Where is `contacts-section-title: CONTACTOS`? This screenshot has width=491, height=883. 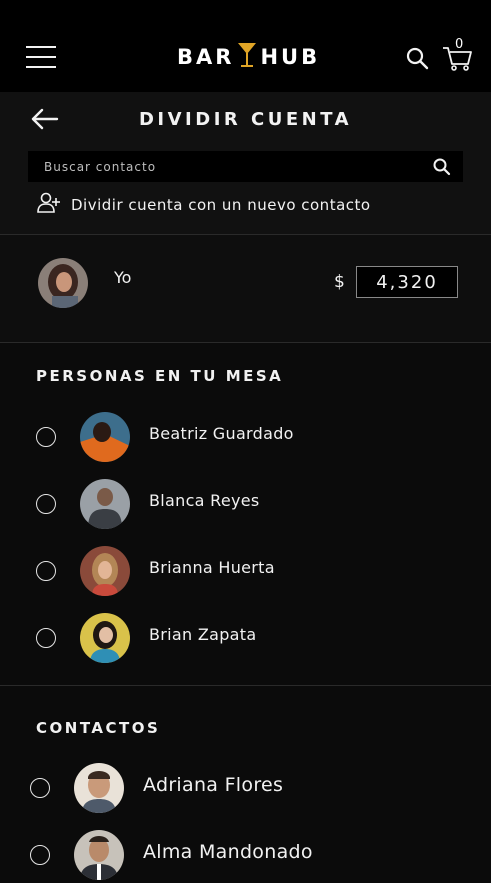
contacts-section-title: CONTACTOS is located at coordinates (98, 728).